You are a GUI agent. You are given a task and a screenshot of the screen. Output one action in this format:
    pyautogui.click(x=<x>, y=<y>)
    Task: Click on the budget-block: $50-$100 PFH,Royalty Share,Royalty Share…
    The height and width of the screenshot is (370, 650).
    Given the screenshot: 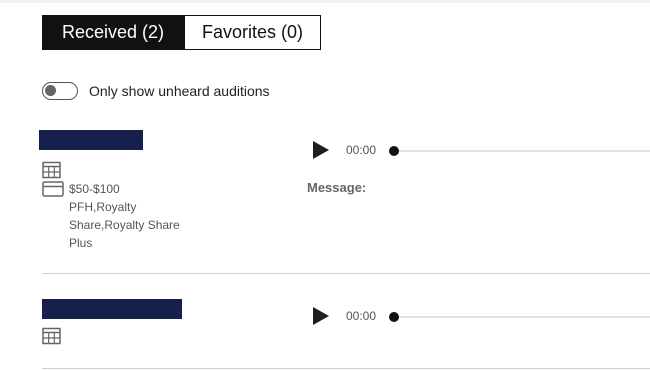 What is the action you would take?
    pyautogui.click(x=118, y=216)
    